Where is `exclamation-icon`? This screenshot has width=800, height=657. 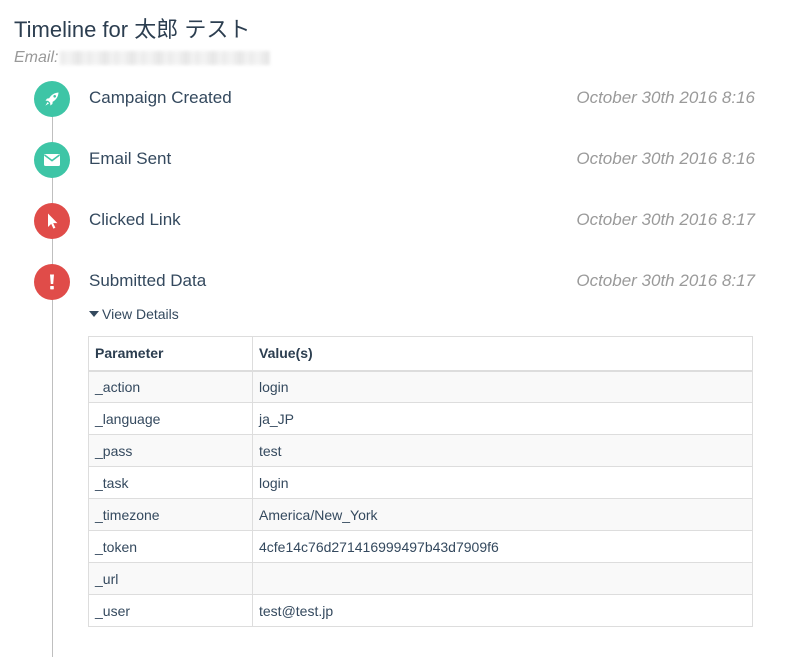
exclamation-icon is located at coordinates (52, 282).